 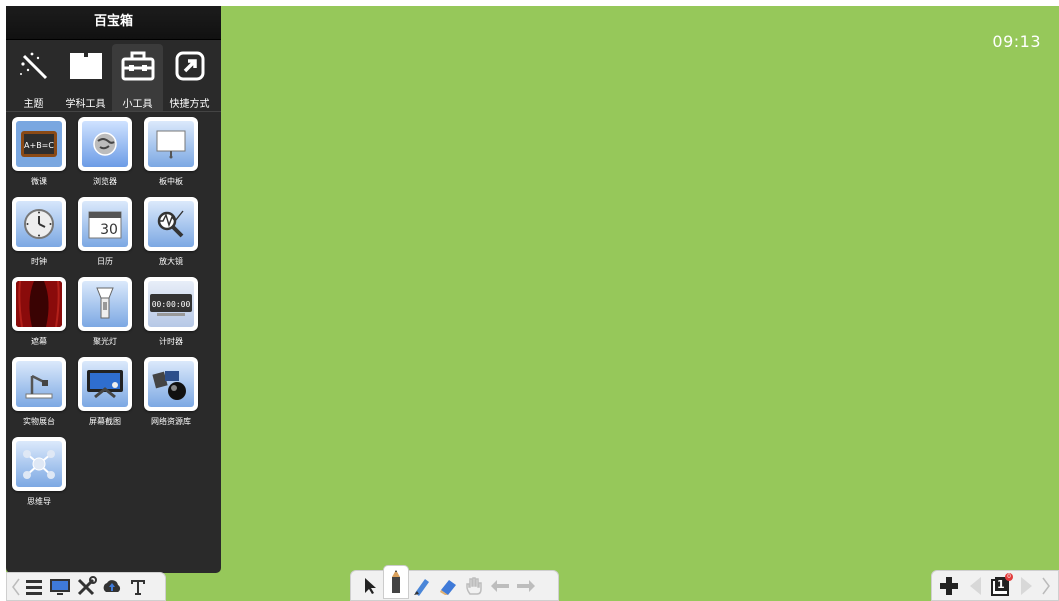 I want to click on tool-browser: 浏览器, so click(x=105, y=152).